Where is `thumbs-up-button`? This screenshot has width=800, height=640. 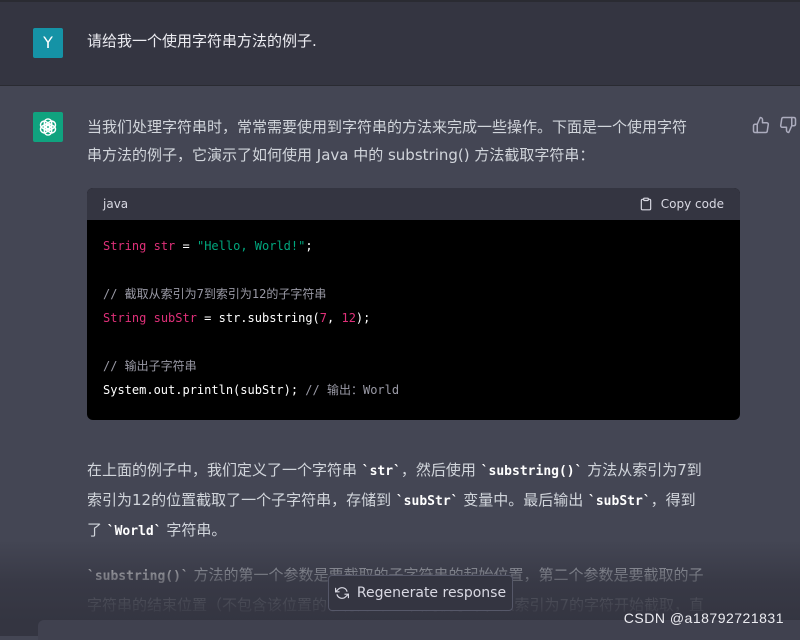
thumbs-up-button is located at coordinates (761, 125).